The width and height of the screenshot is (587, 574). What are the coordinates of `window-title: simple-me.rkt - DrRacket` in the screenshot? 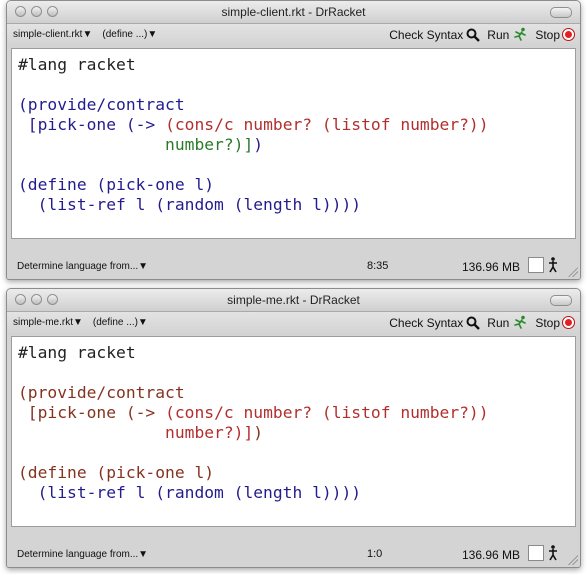 It's located at (293, 300).